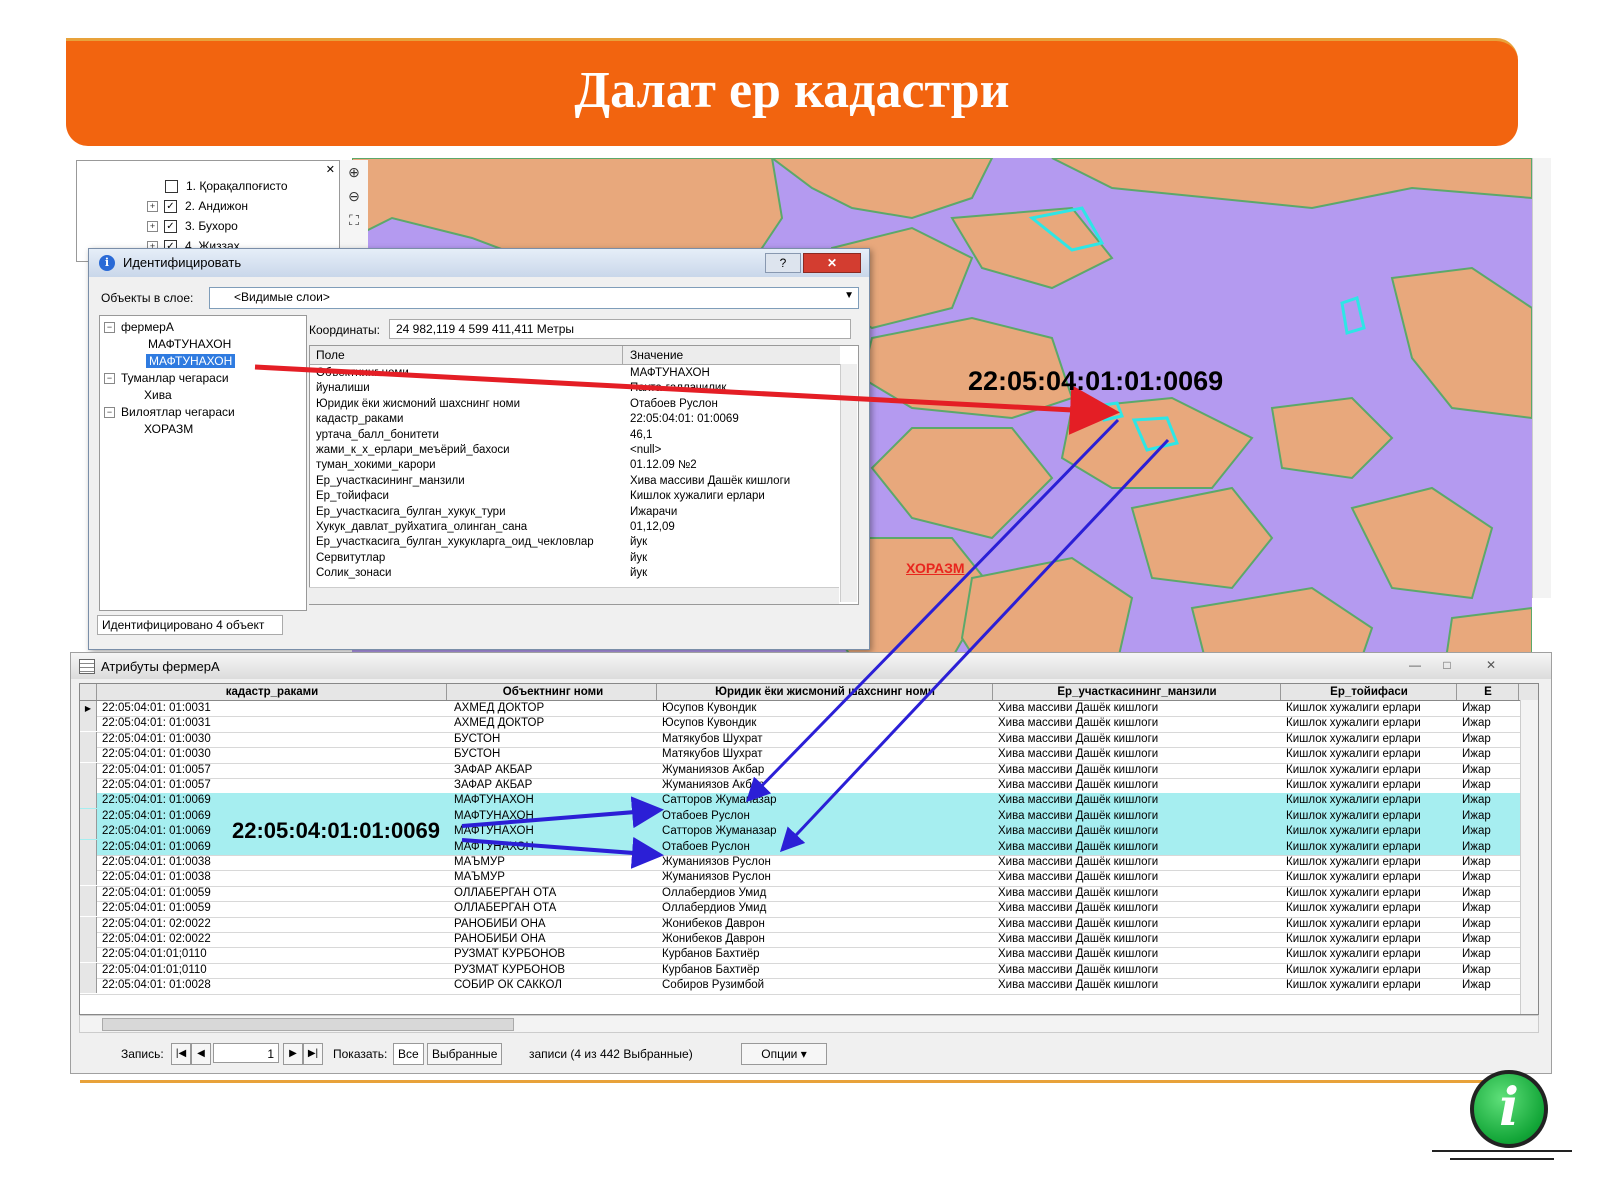 The image size is (1600, 1200). I want to click on identify-row: Объектнинг номи МАФТУНАХОН, so click(575, 373).